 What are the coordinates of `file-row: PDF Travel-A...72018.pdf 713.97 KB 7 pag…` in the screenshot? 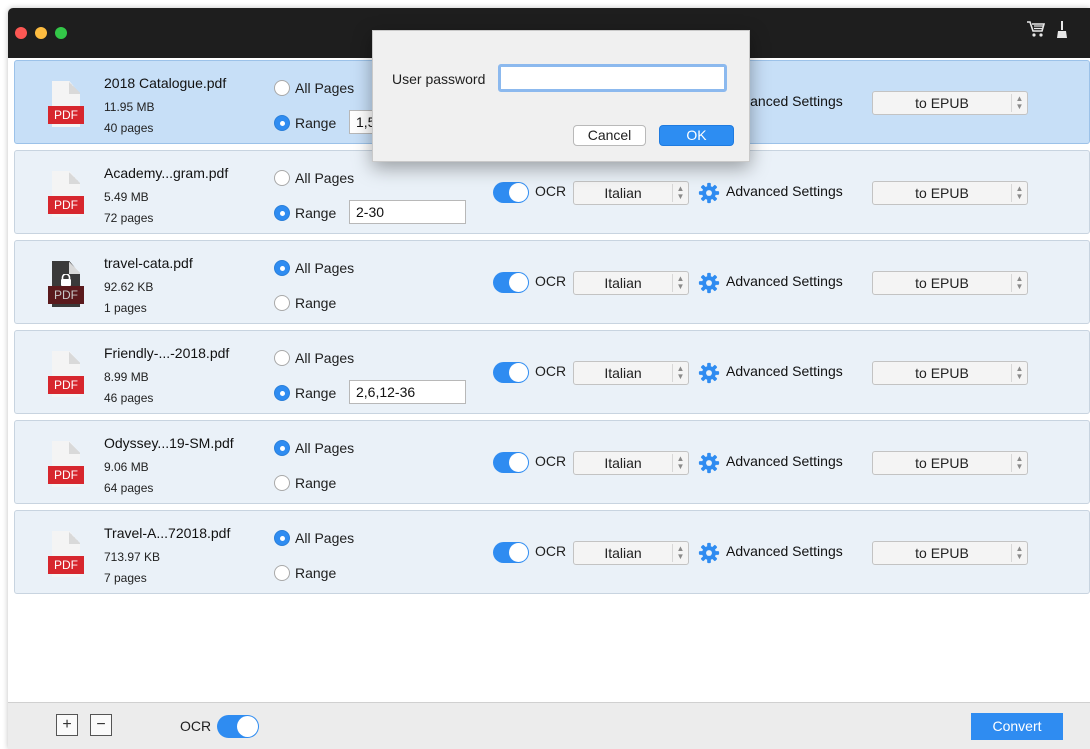 It's located at (552, 552).